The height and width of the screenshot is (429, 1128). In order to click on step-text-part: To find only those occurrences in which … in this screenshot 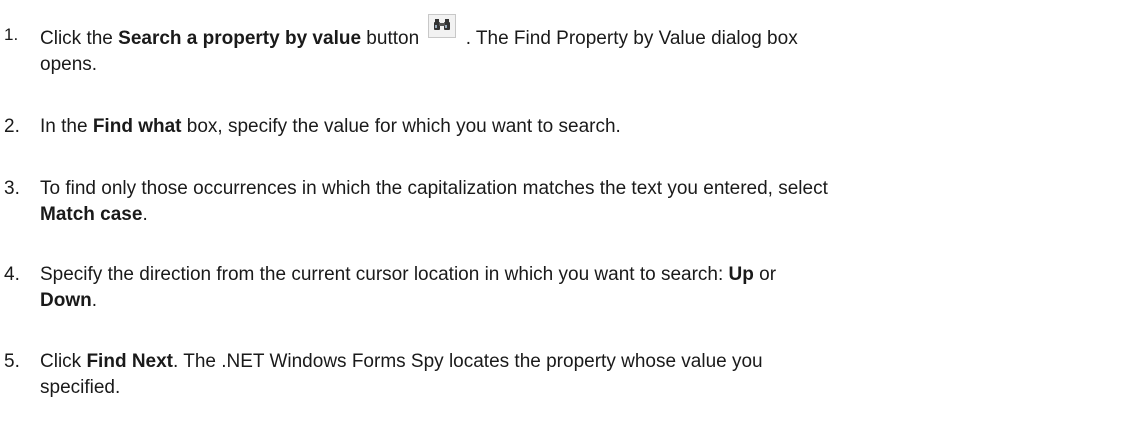, I will do `click(434, 188)`.